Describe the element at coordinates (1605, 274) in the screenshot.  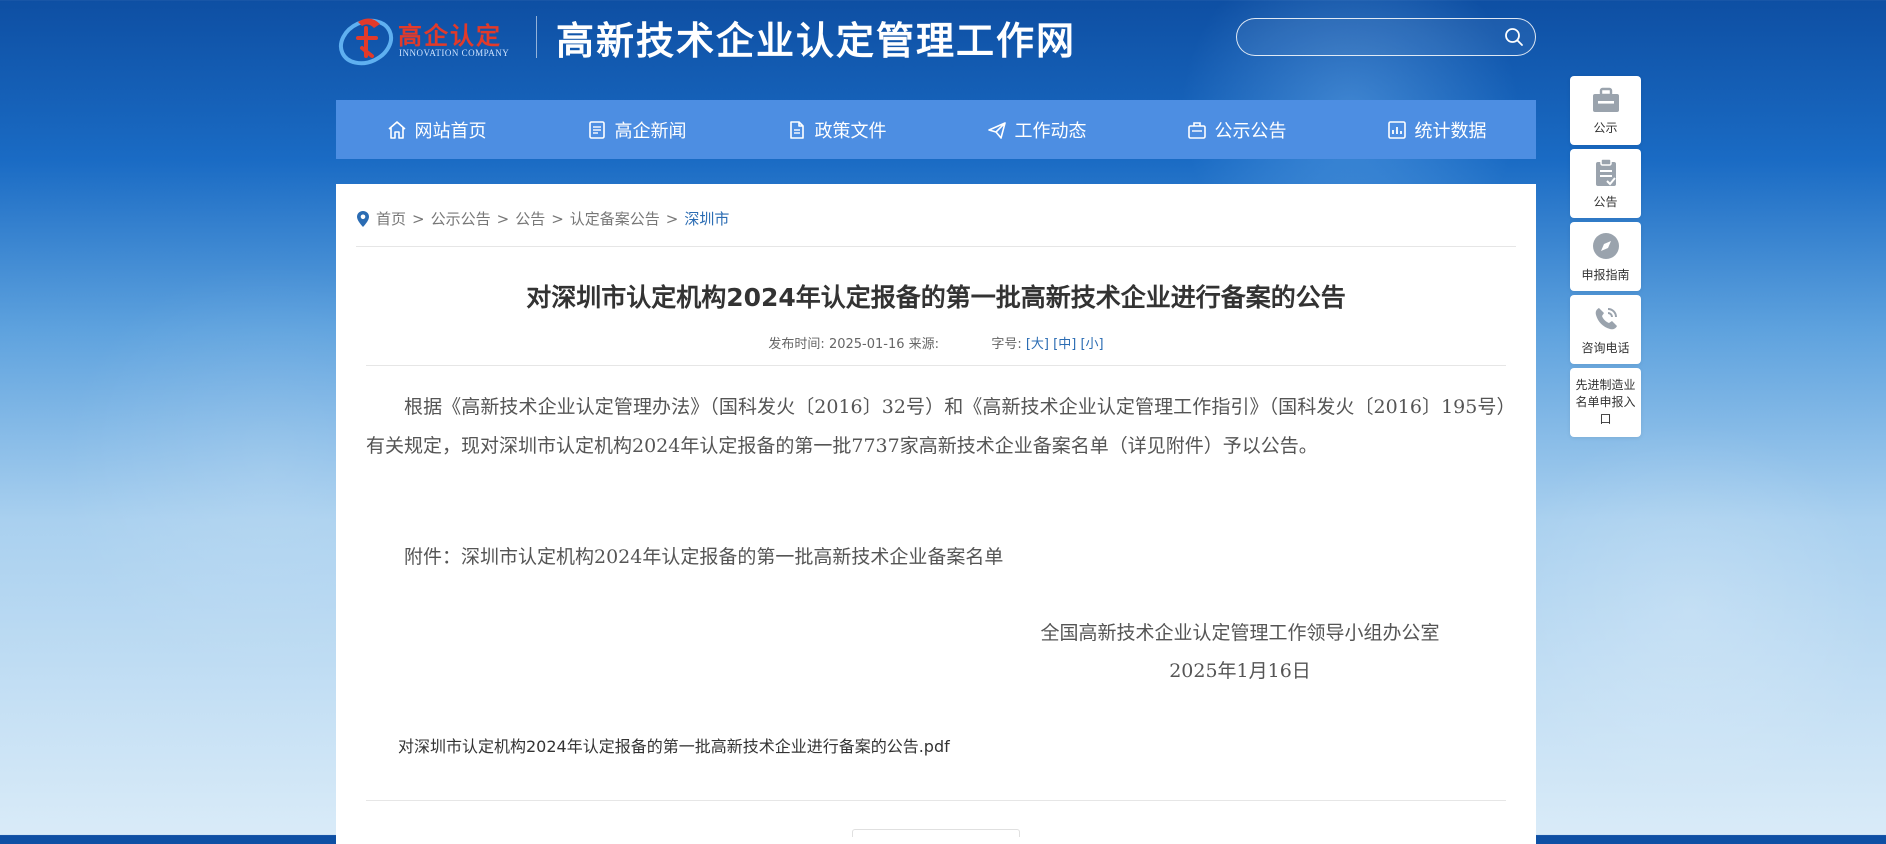
I see `side-item-label: 申报指南` at that location.